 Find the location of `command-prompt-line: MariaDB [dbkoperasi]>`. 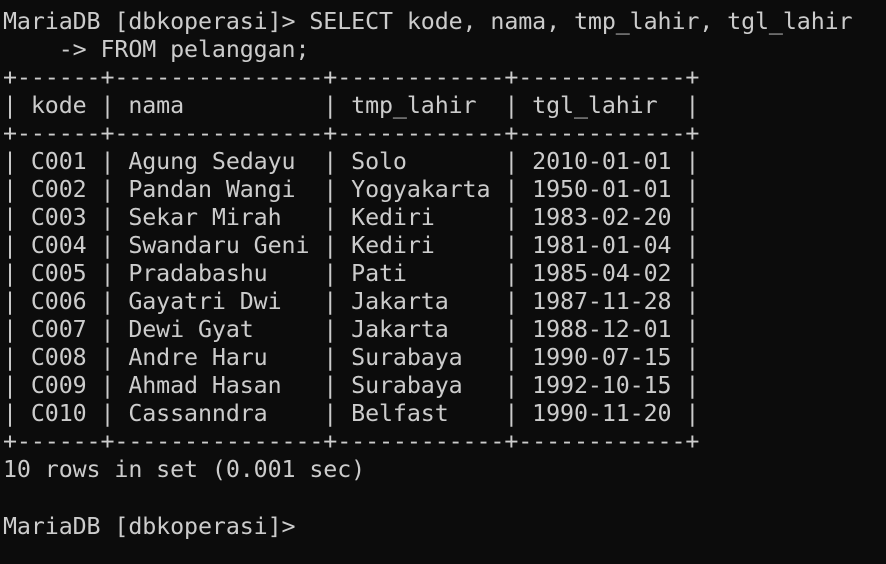

command-prompt-line: MariaDB [dbkoperasi]> is located at coordinates (443, 526).